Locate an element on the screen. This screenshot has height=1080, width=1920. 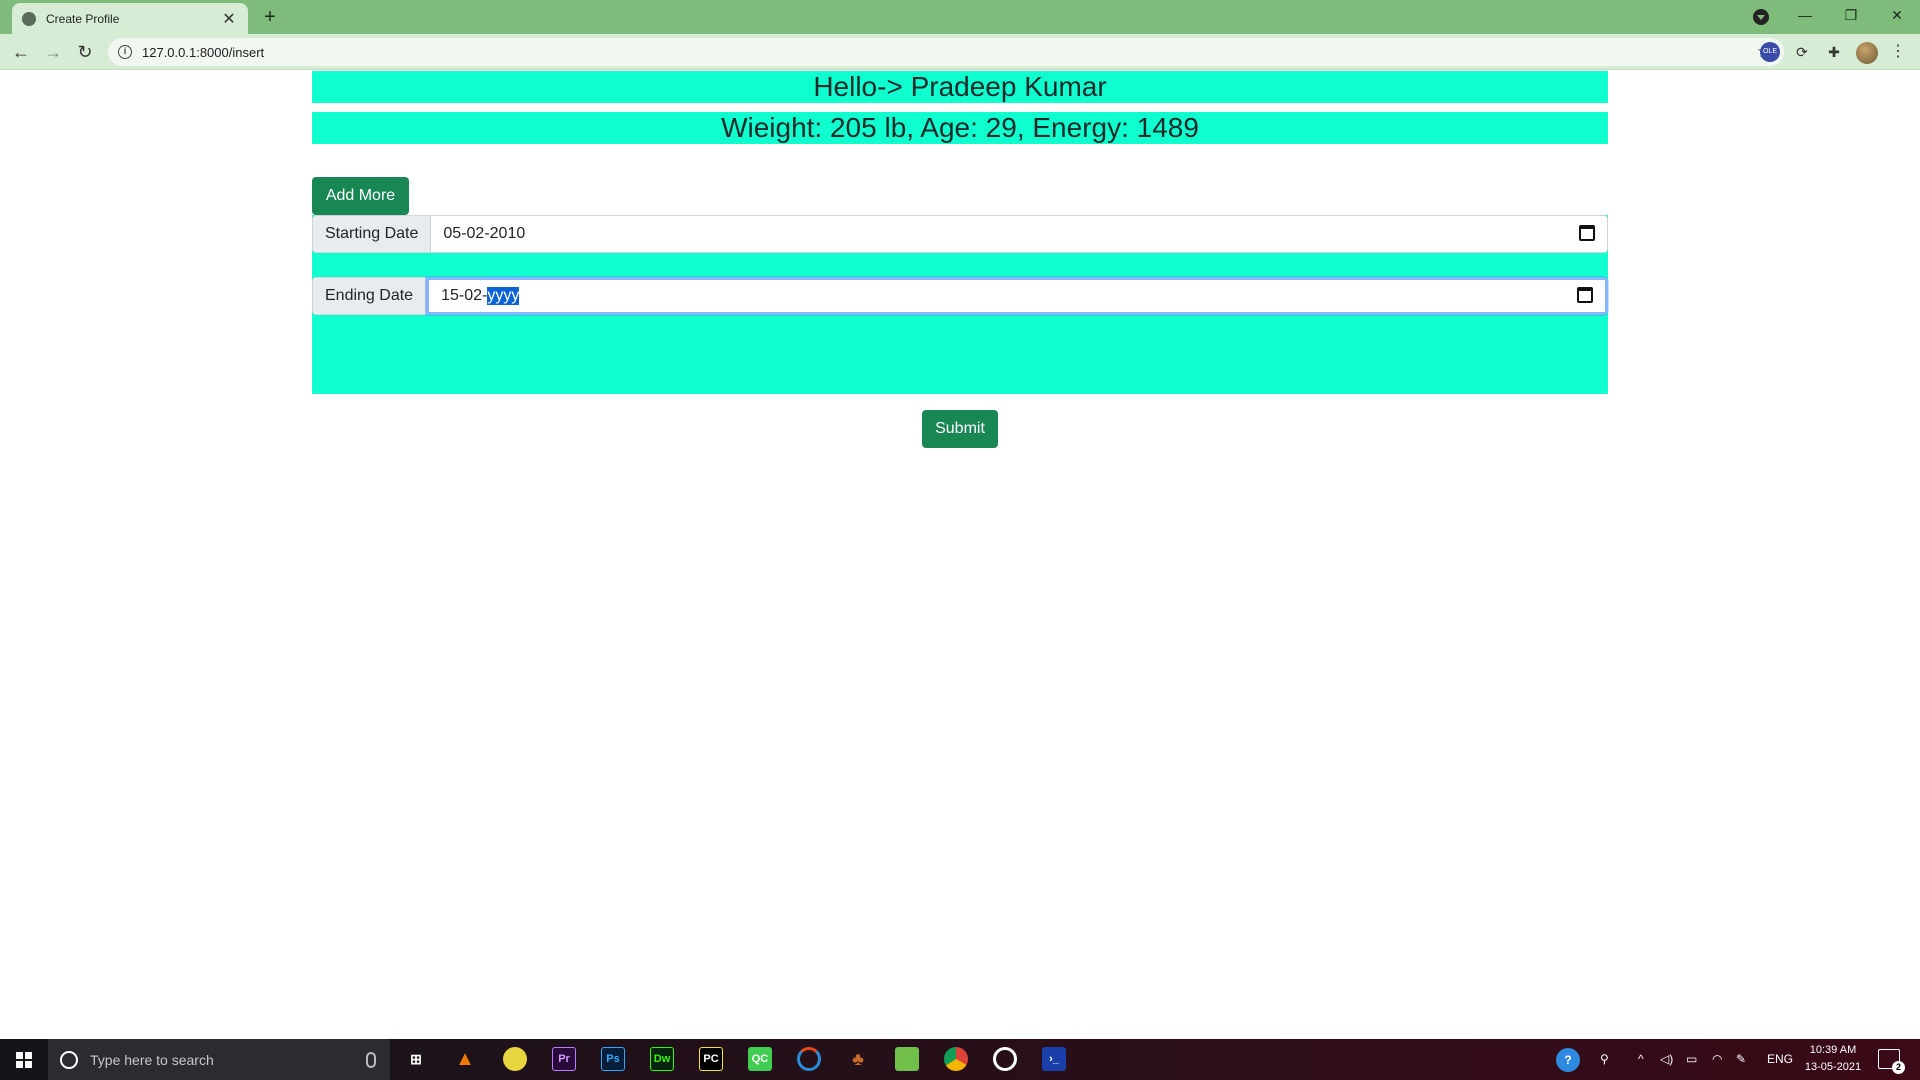
cortana-icon is located at coordinates (69, 1059).